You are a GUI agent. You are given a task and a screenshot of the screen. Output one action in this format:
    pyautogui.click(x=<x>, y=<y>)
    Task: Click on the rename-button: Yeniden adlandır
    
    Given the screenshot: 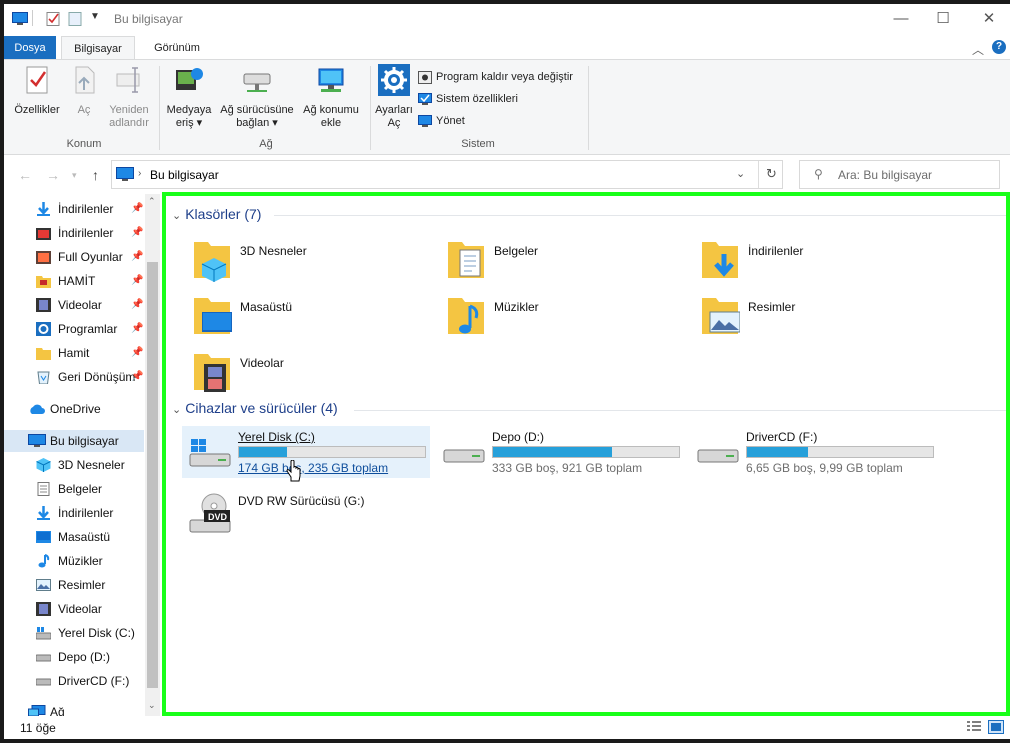 What is the action you would take?
    pyautogui.click(x=129, y=97)
    